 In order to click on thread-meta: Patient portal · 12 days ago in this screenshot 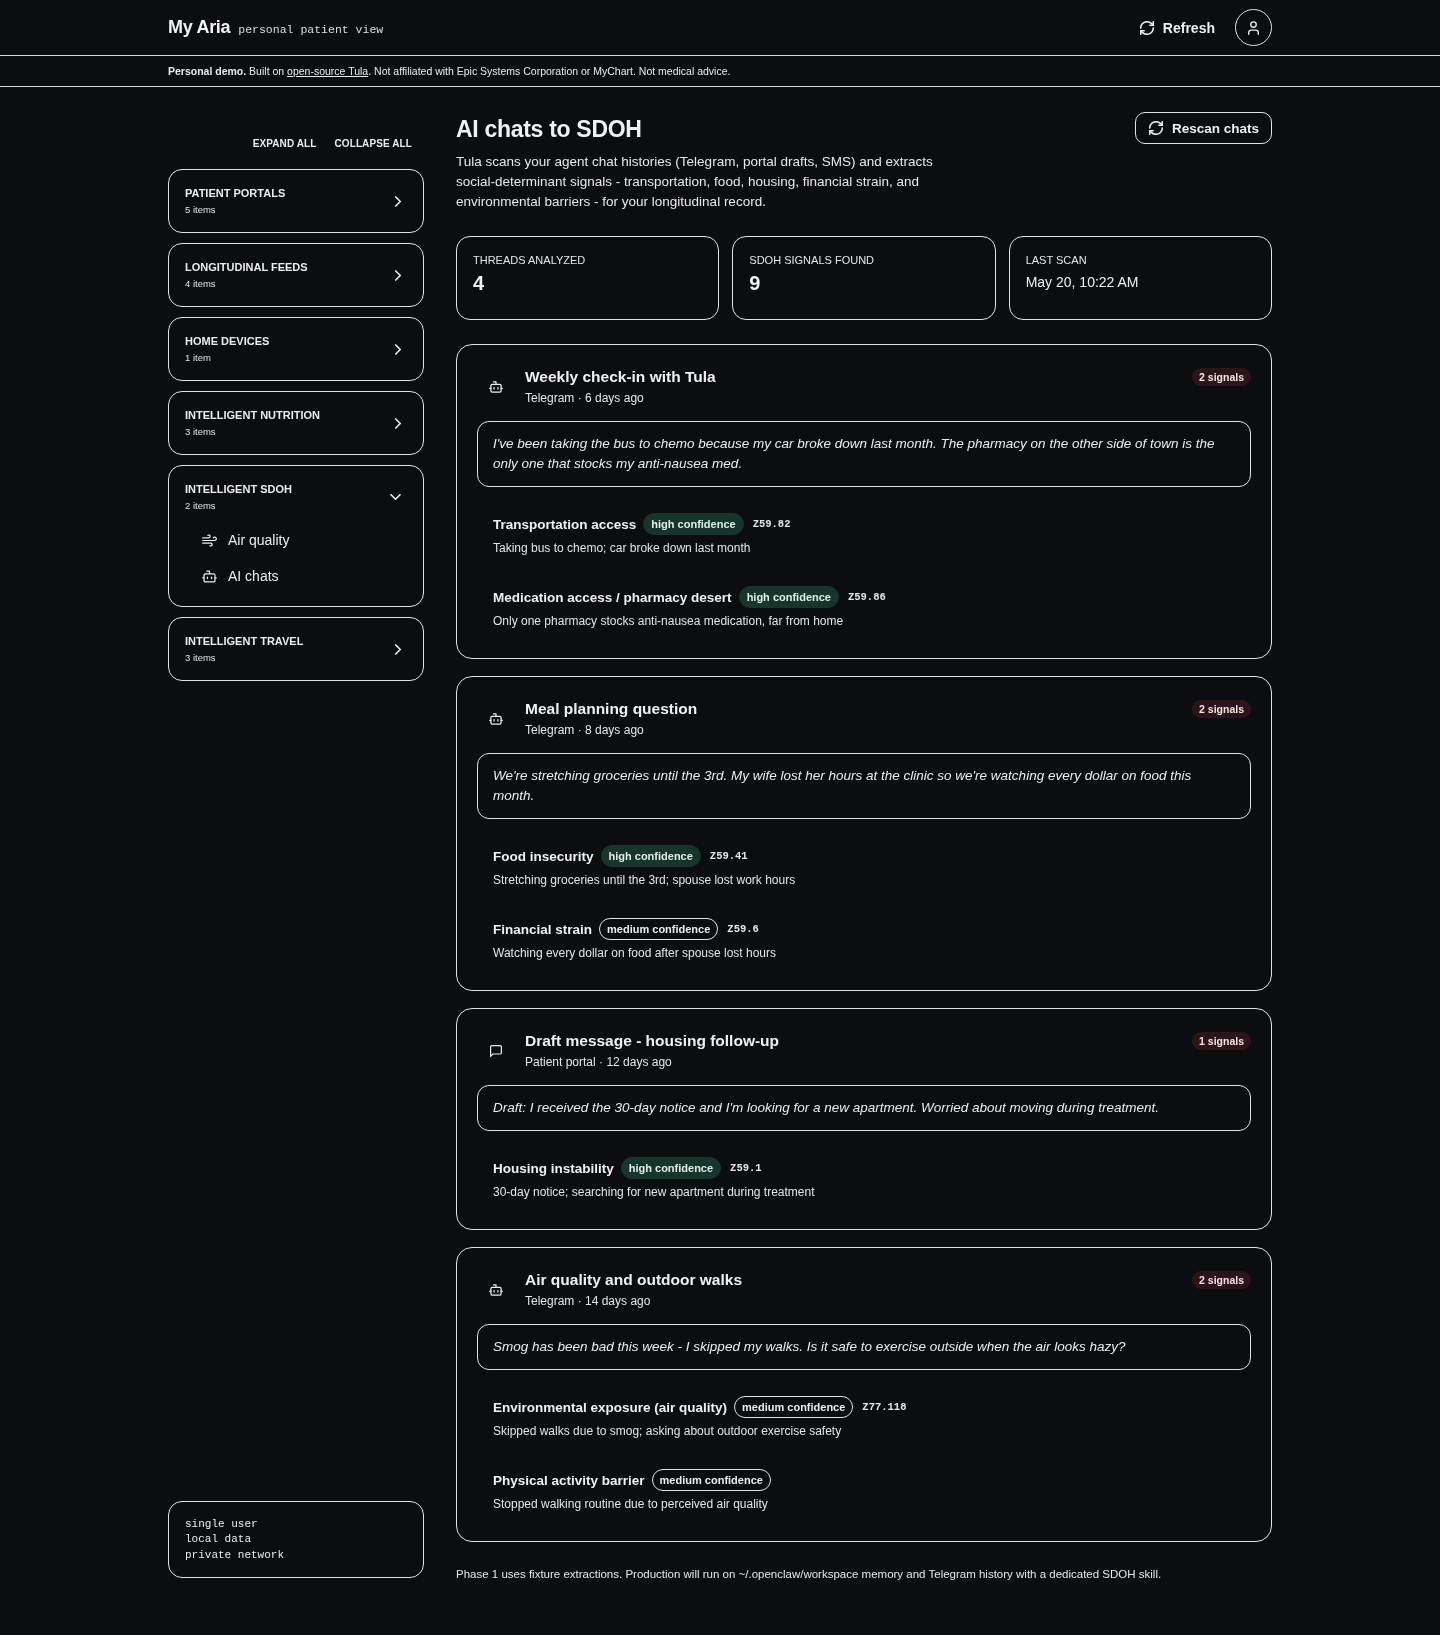, I will do `click(599, 1062)`.